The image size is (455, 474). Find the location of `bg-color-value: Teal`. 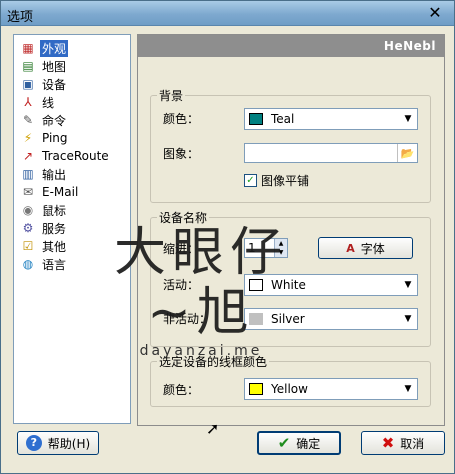

bg-color-value: Teal is located at coordinates (283, 119).